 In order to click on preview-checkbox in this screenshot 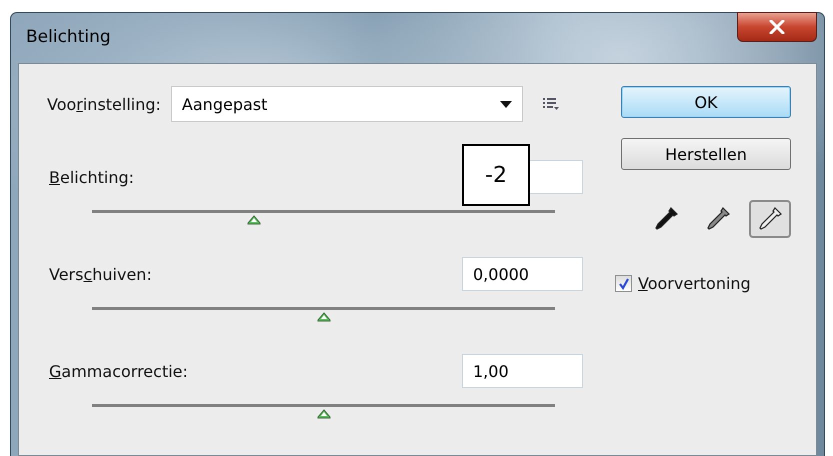, I will do `click(623, 283)`.